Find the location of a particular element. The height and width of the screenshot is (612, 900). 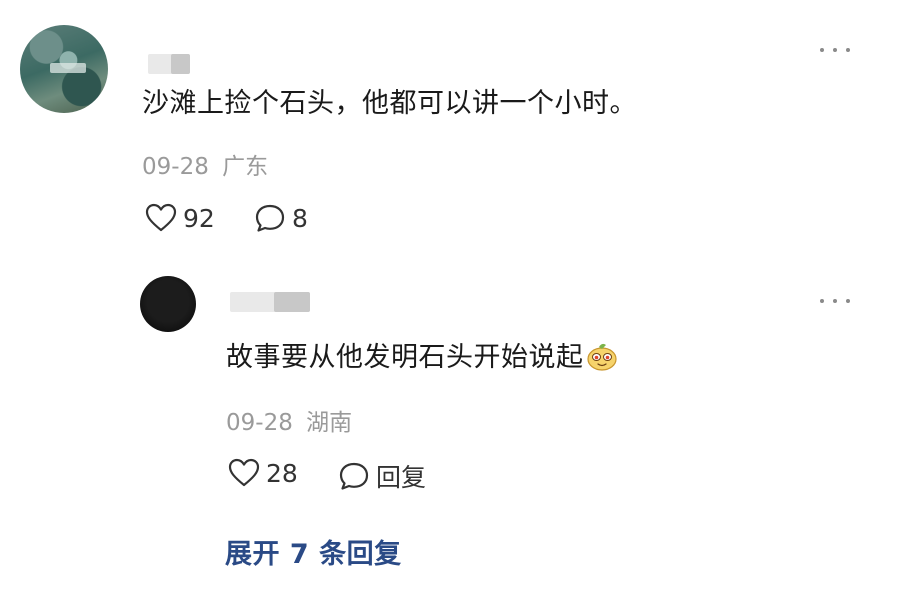

reply-text-row: 故事要从他发明石头开始说起 is located at coordinates (422, 358).